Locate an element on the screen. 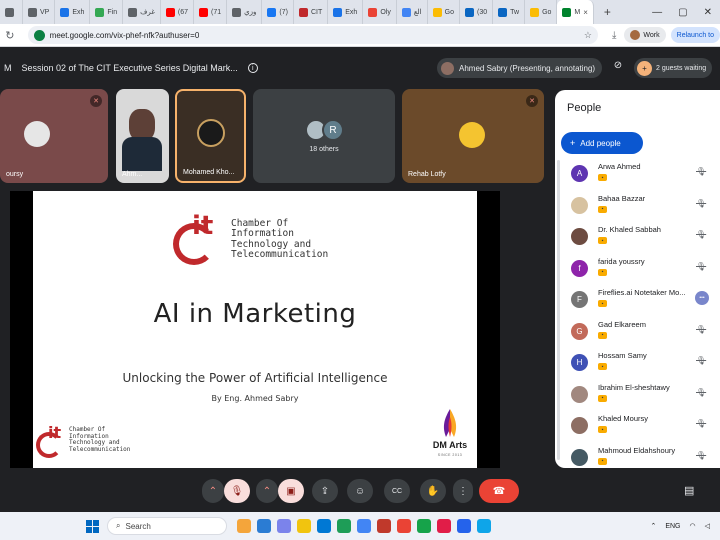 This screenshot has height=540, width=720. stop-presenting-icon: ⊘ is located at coordinates (618, 68).